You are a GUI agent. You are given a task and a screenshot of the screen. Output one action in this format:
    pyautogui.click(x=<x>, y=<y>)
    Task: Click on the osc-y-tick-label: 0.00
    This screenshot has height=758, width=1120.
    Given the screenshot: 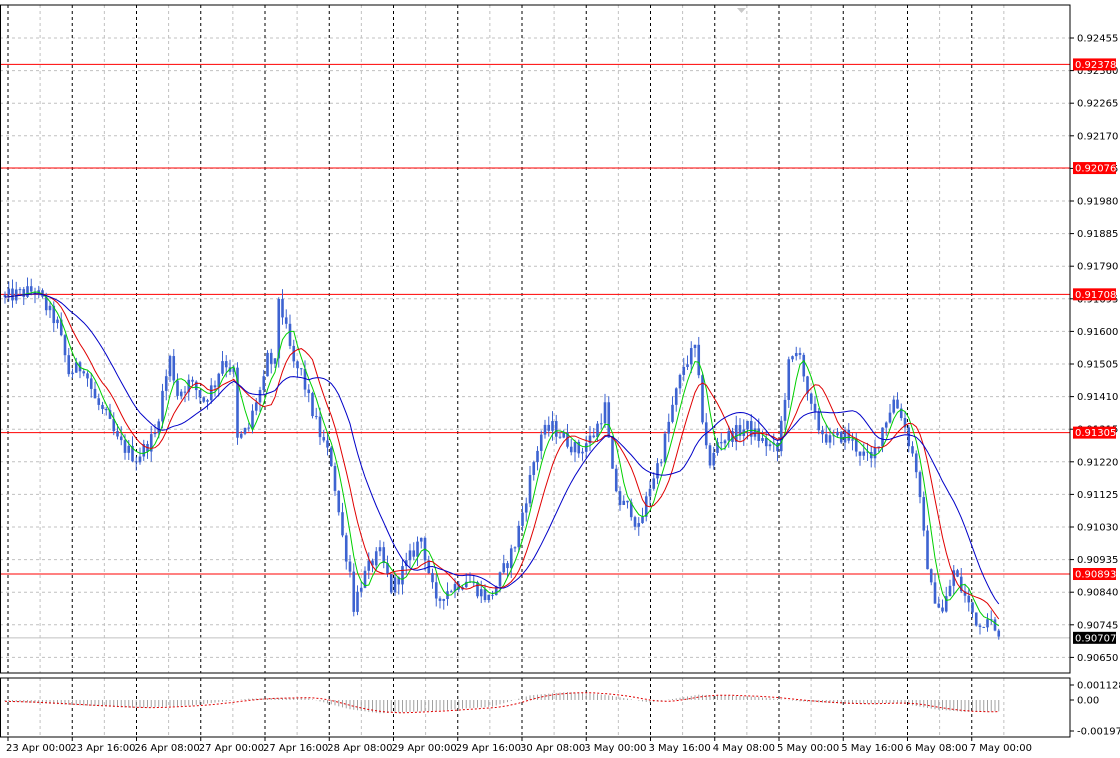 What is the action you would take?
    pyautogui.click(x=1088, y=701)
    